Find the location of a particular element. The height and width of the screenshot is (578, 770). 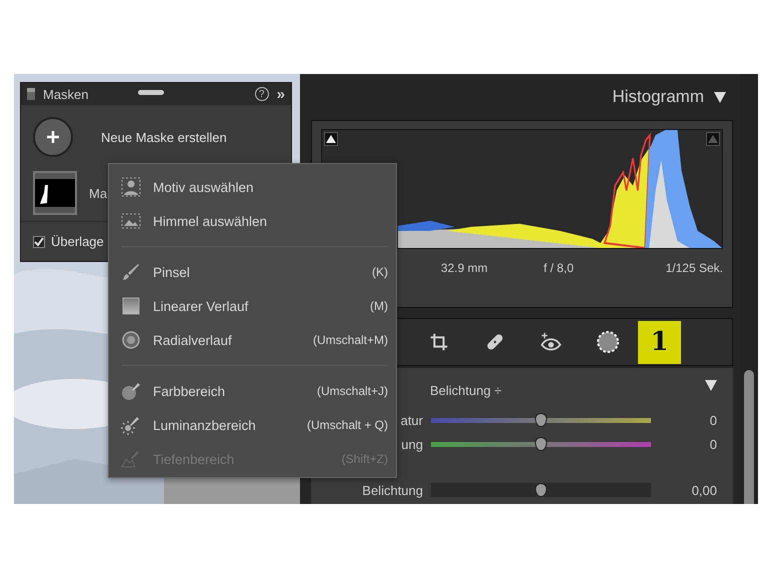

eye-icon is located at coordinates (551, 342).